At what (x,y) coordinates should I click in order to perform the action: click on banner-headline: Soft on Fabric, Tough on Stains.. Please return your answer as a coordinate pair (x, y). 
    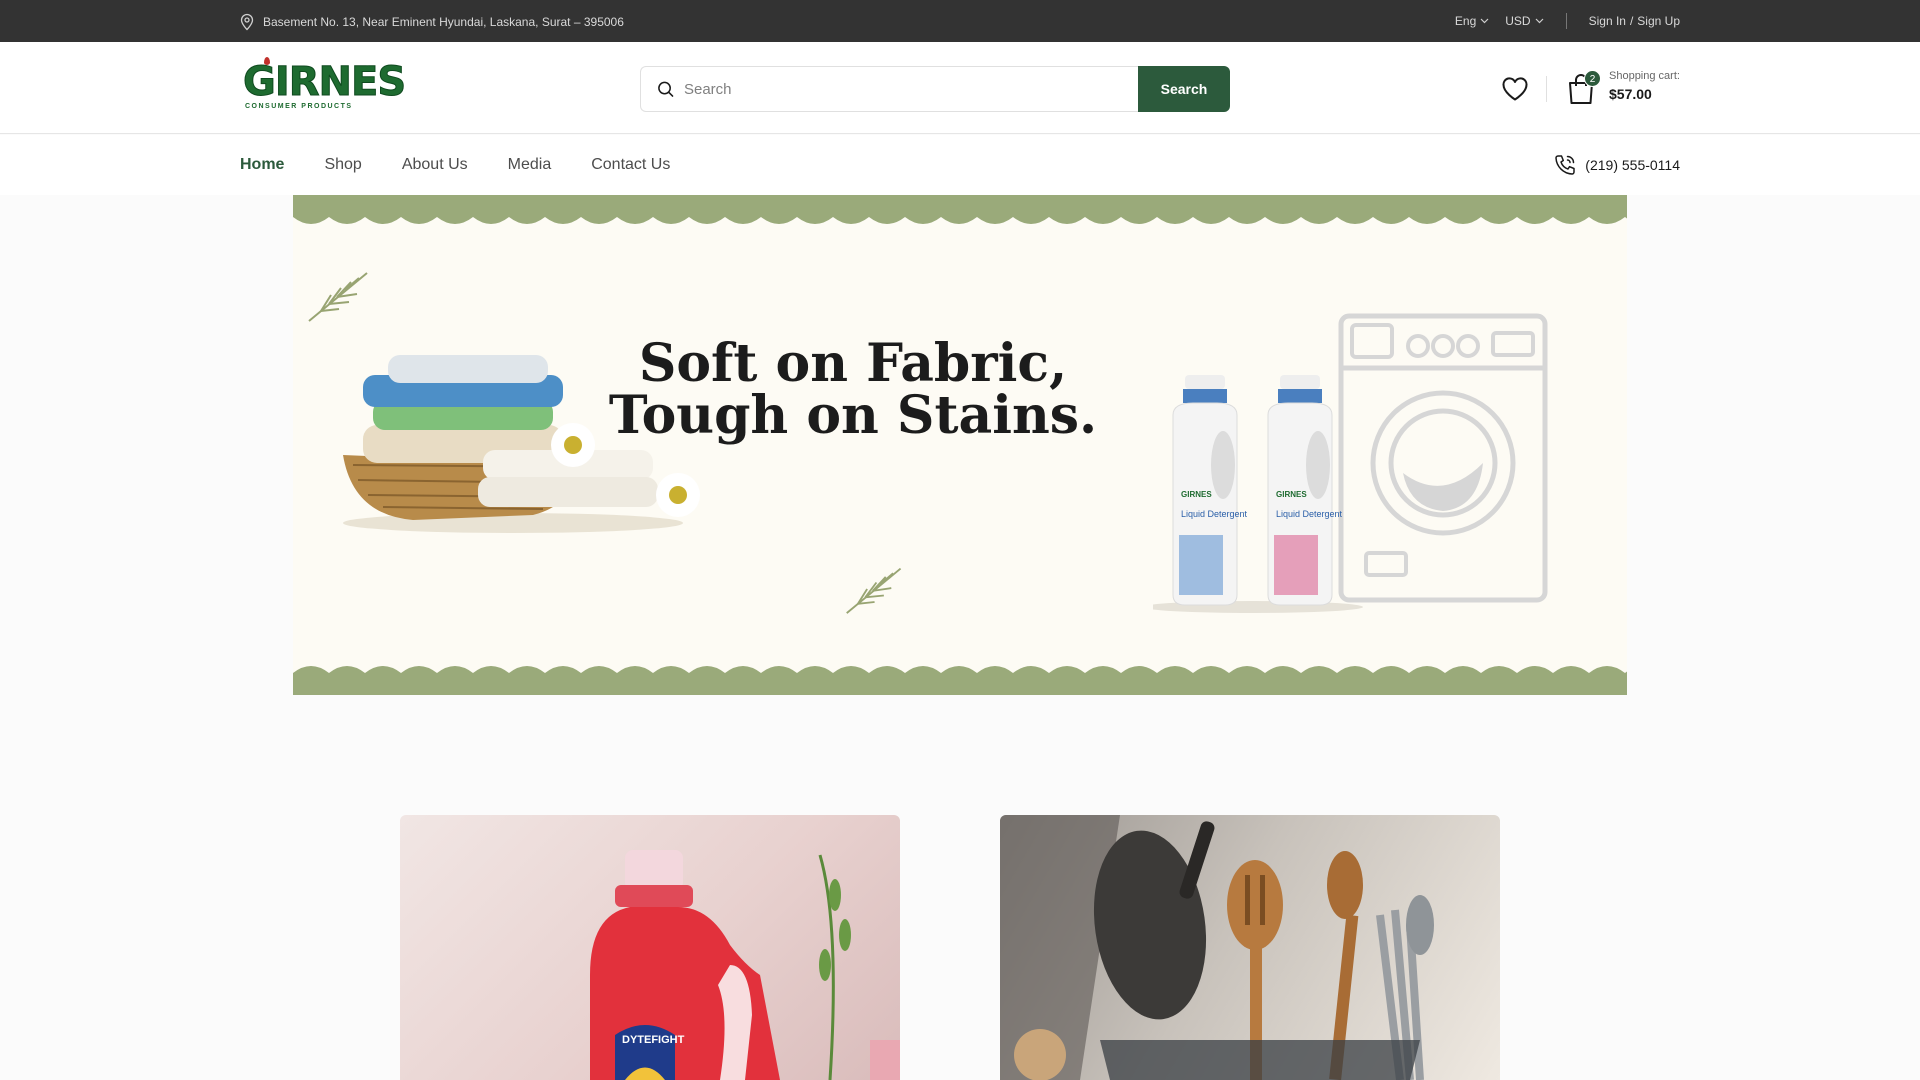
    Looking at the image, I should click on (853, 390).